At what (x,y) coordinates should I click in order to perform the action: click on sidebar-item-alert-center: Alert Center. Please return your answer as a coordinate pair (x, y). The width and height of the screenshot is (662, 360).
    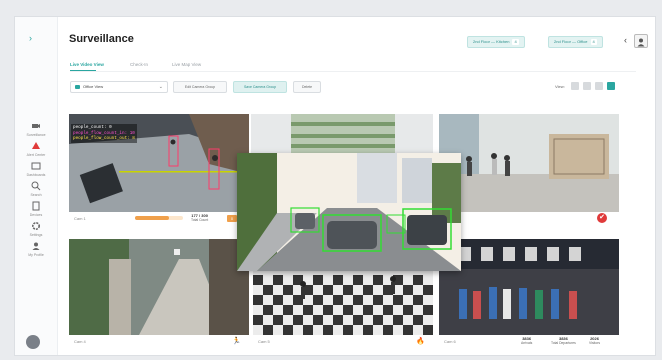
    Looking at the image, I should click on (36, 149).